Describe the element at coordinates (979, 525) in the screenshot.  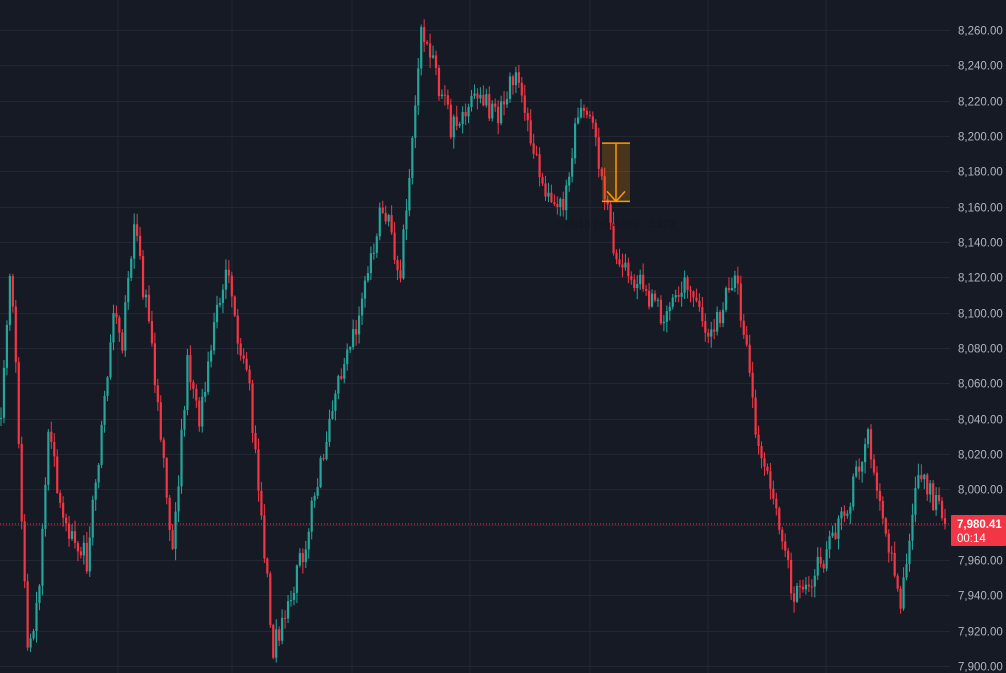
I see `current-price-value: 7,980.41` at that location.